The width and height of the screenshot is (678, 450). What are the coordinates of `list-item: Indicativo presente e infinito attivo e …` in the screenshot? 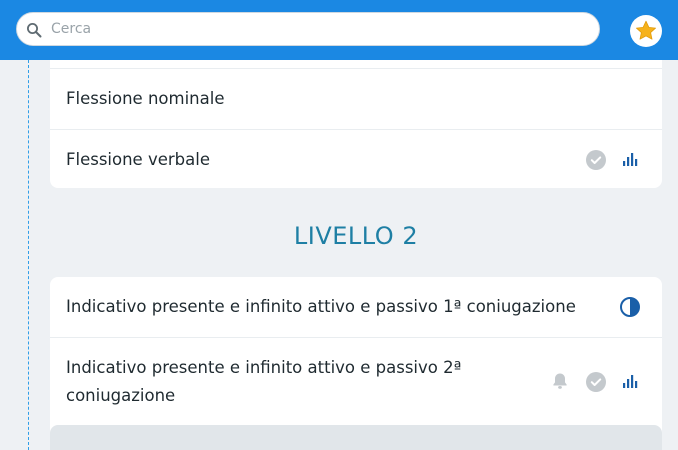 It's located at (356, 307).